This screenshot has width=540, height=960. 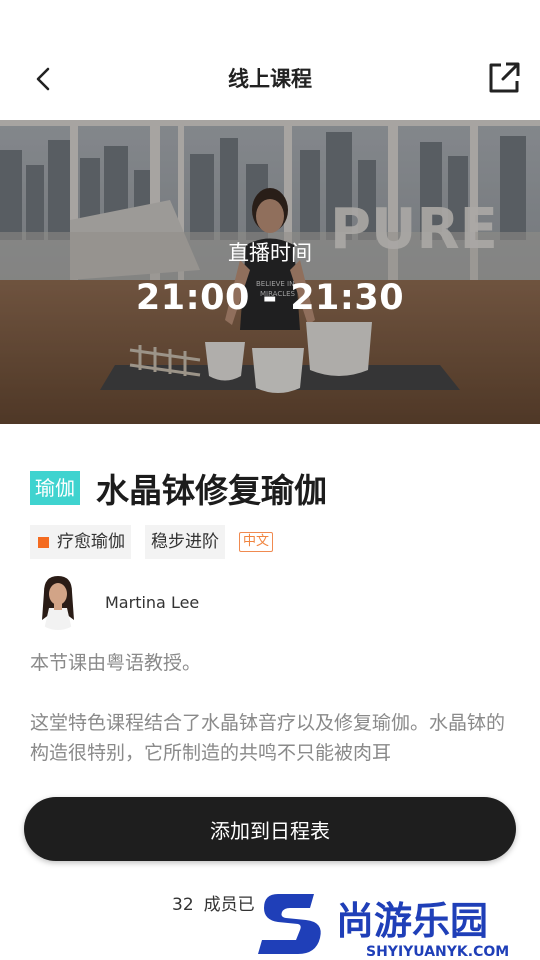 I want to click on page-title: 线上课程, so click(x=270, y=79).